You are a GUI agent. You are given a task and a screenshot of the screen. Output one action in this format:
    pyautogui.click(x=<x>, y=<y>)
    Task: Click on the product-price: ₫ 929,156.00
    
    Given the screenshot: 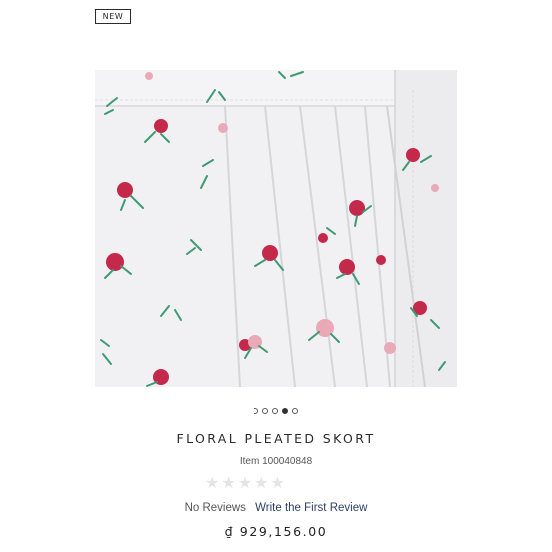 What is the action you would take?
    pyautogui.click(x=276, y=531)
    